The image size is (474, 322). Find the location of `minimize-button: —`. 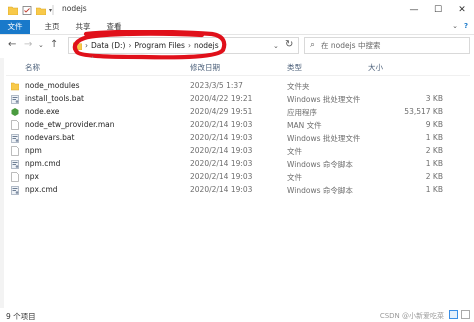

minimize-button: — is located at coordinates (414, 10).